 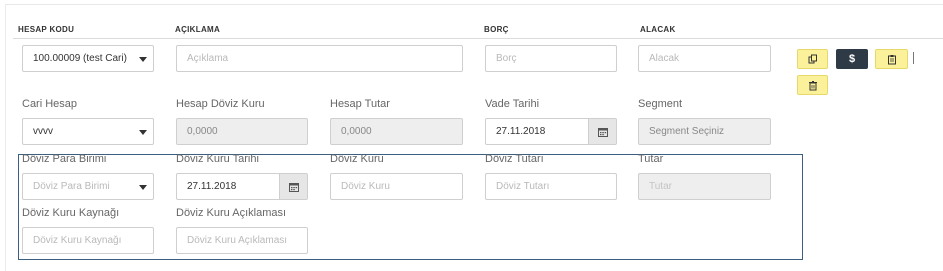 What do you see at coordinates (88, 131) in the screenshot?
I see `cari-hesap-select: vvvv` at bounding box center [88, 131].